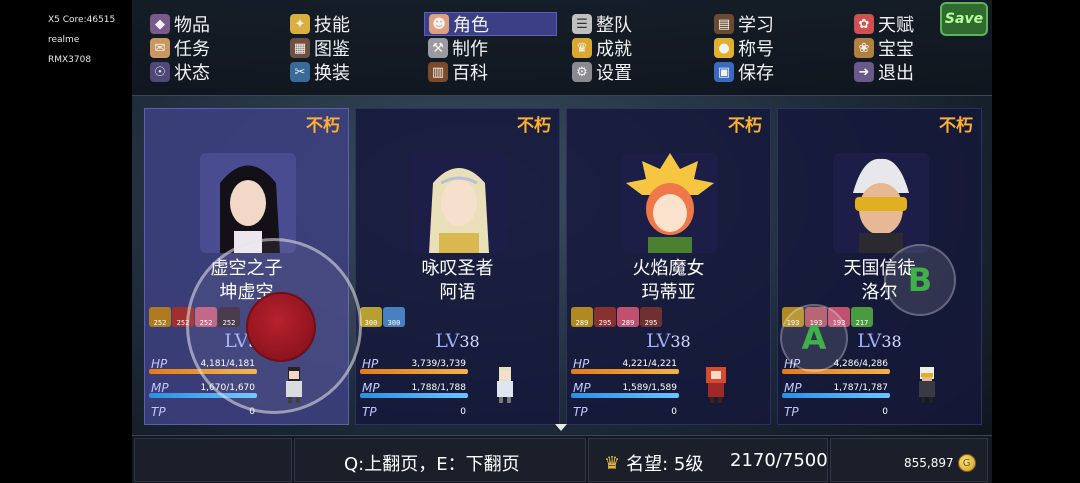 The width and height of the screenshot is (1080, 483). What do you see at coordinates (864, 48) in the screenshot?
I see `pet-icon: ❀` at bounding box center [864, 48].